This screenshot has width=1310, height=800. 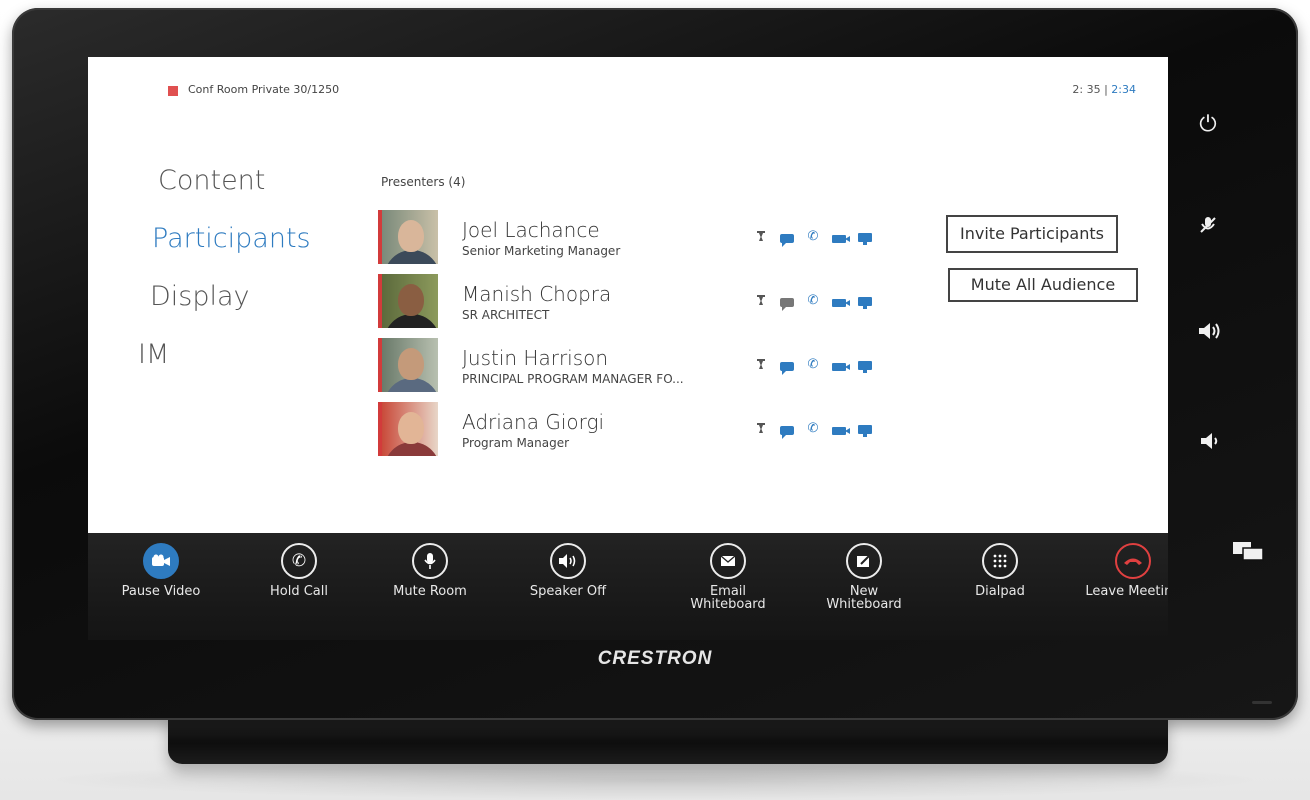 What do you see at coordinates (535, 358) in the screenshot?
I see `participant-name: Justin Harrison` at bounding box center [535, 358].